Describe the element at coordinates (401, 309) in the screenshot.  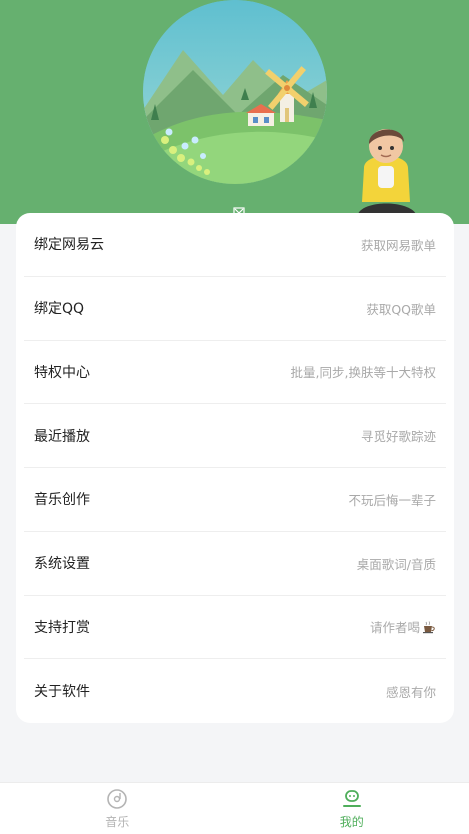
I see `menu-item-subtitle: 获取QQ歌单` at that location.